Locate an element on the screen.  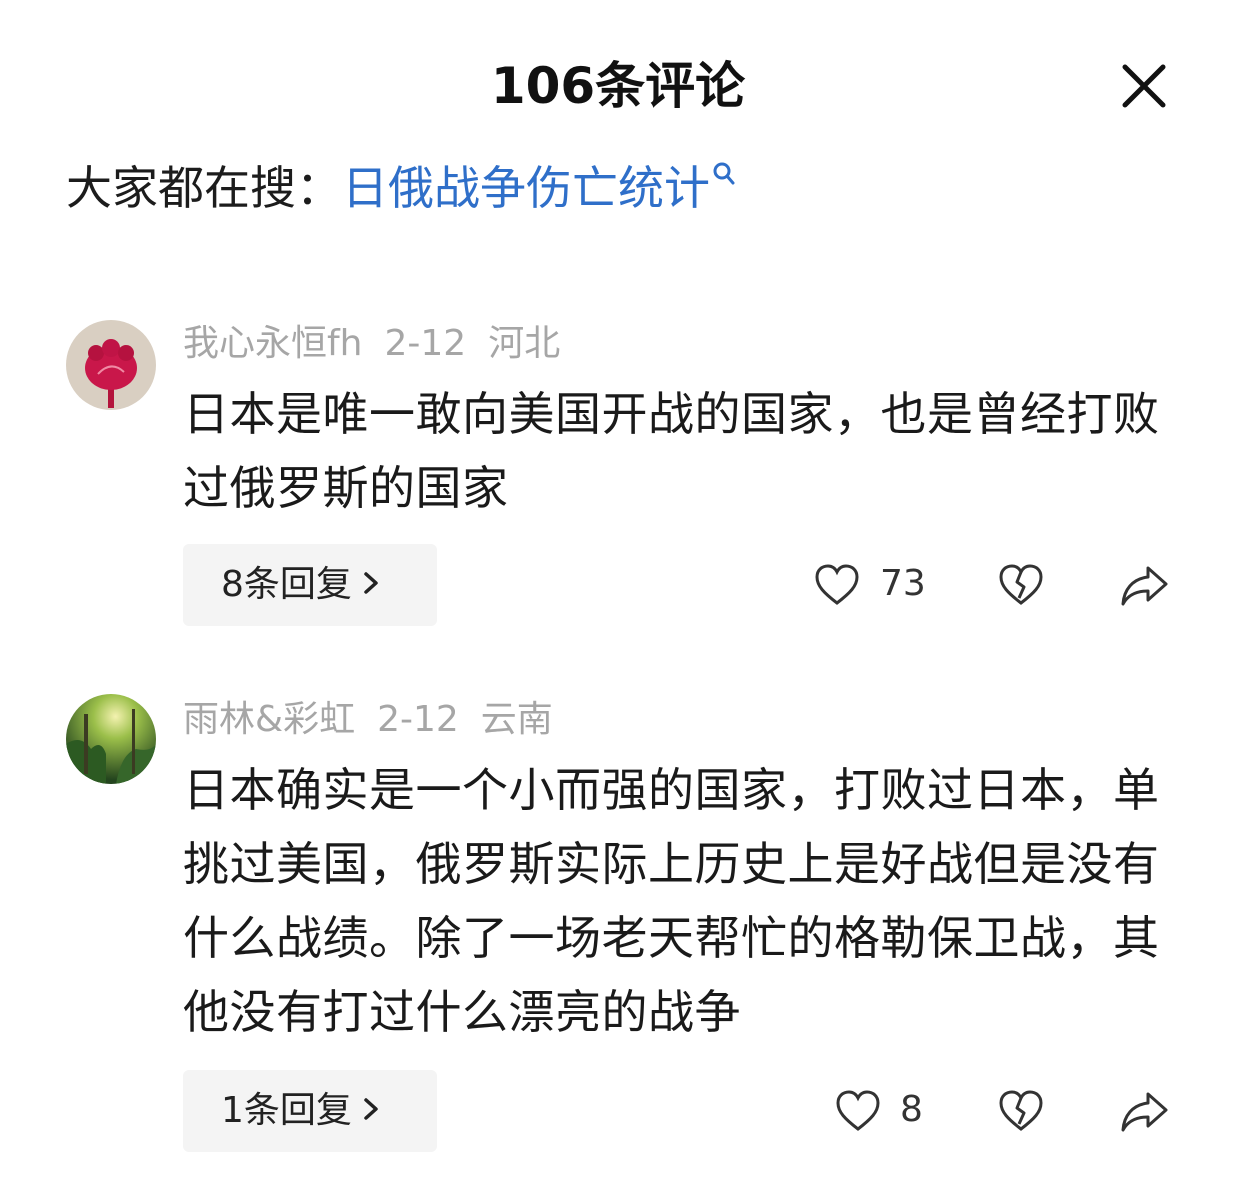
comment-username: 雨林&彩虹 is located at coordinates (269, 719).